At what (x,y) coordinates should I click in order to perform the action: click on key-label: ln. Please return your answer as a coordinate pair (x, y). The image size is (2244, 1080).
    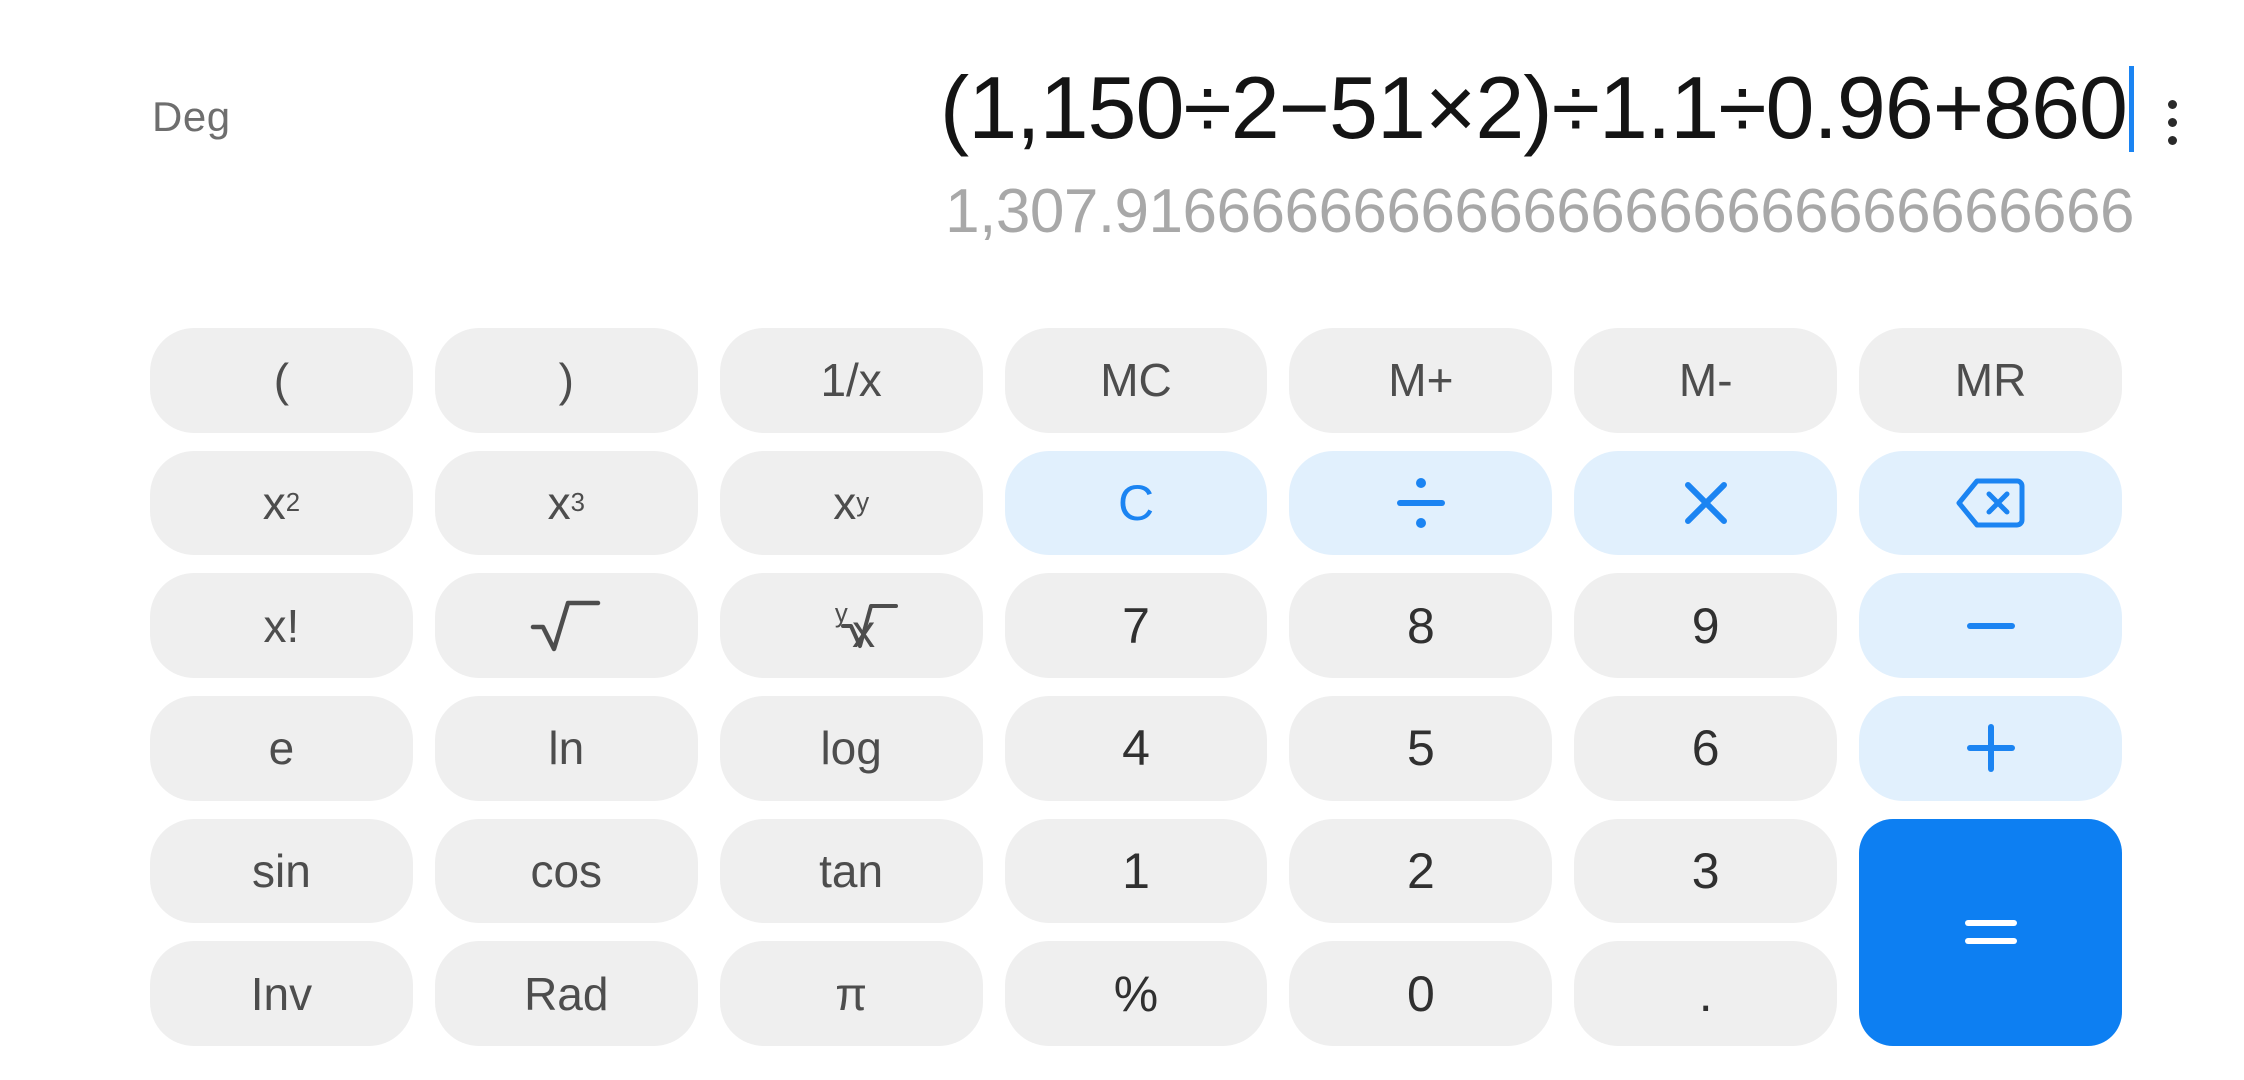
    Looking at the image, I should click on (566, 748).